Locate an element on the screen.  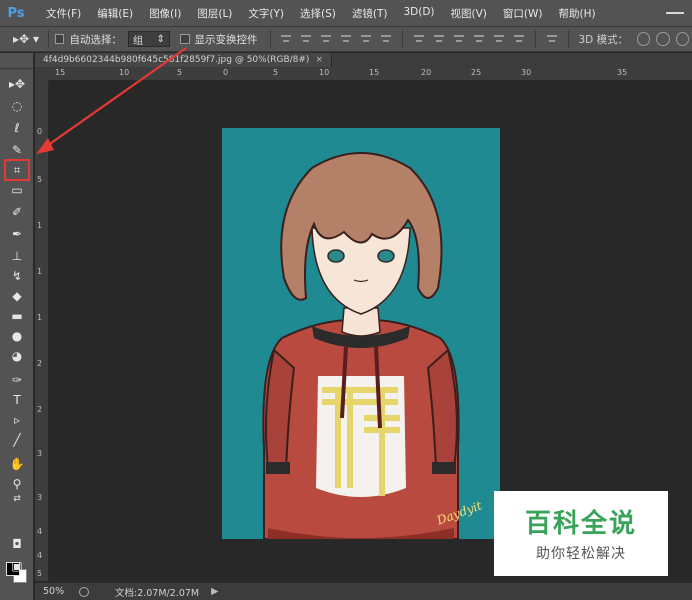
show-transform-checkbox is located at coordinates (185, 39).